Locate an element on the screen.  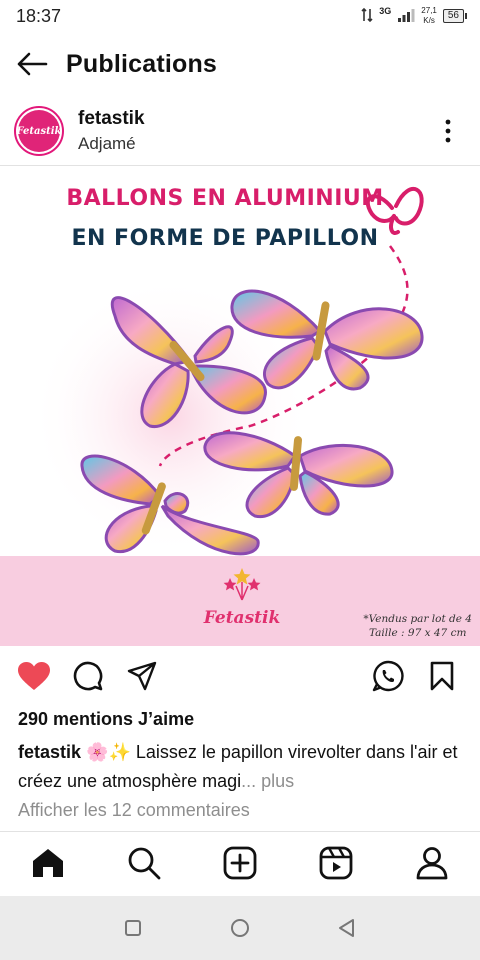
data-transfer-icon is located at coordinates (367, 16).